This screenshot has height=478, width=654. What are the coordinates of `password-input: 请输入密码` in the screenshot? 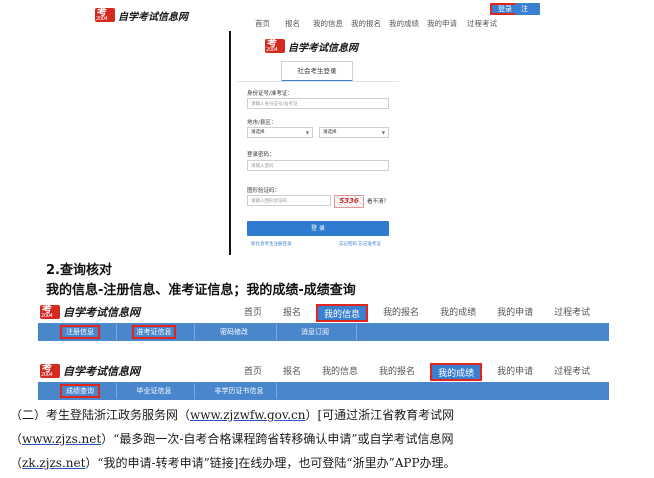 It's located at (318, 165).